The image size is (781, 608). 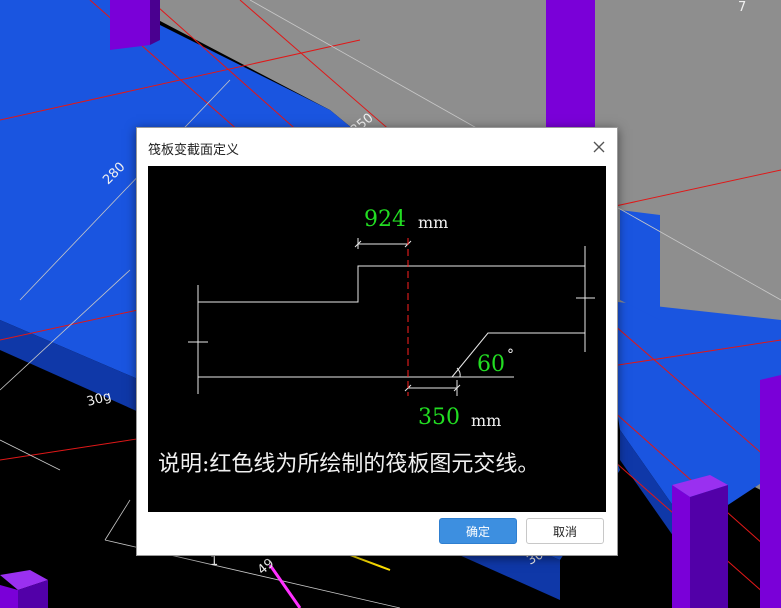 I want to click on preview-note: 说明:红色线为所绘制的筏板图元交线。, so click(x=348, y=464).